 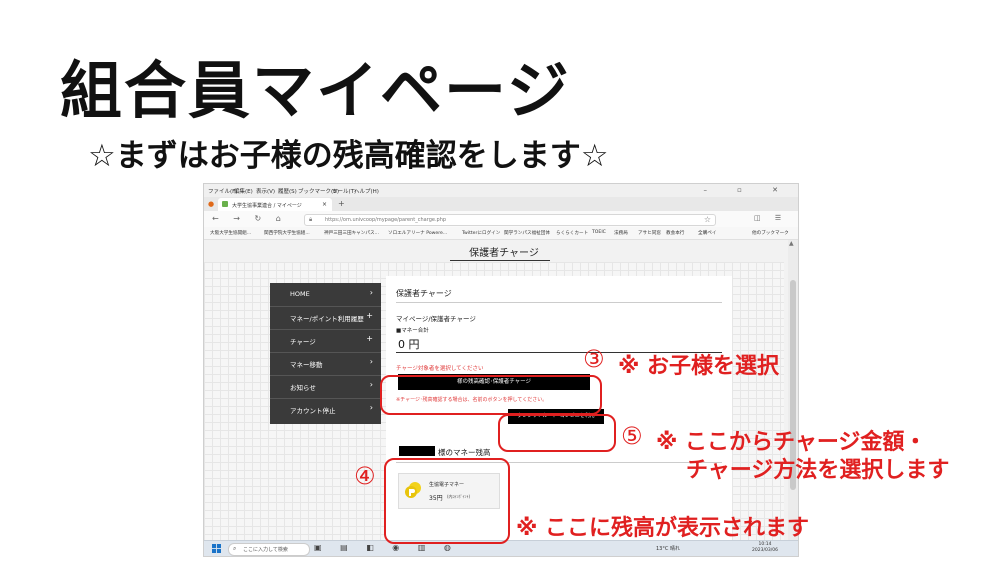 I want to click on slide-subtitle: ☆まずはお子様の残高確認をします☆, so click(x=348, y=156).